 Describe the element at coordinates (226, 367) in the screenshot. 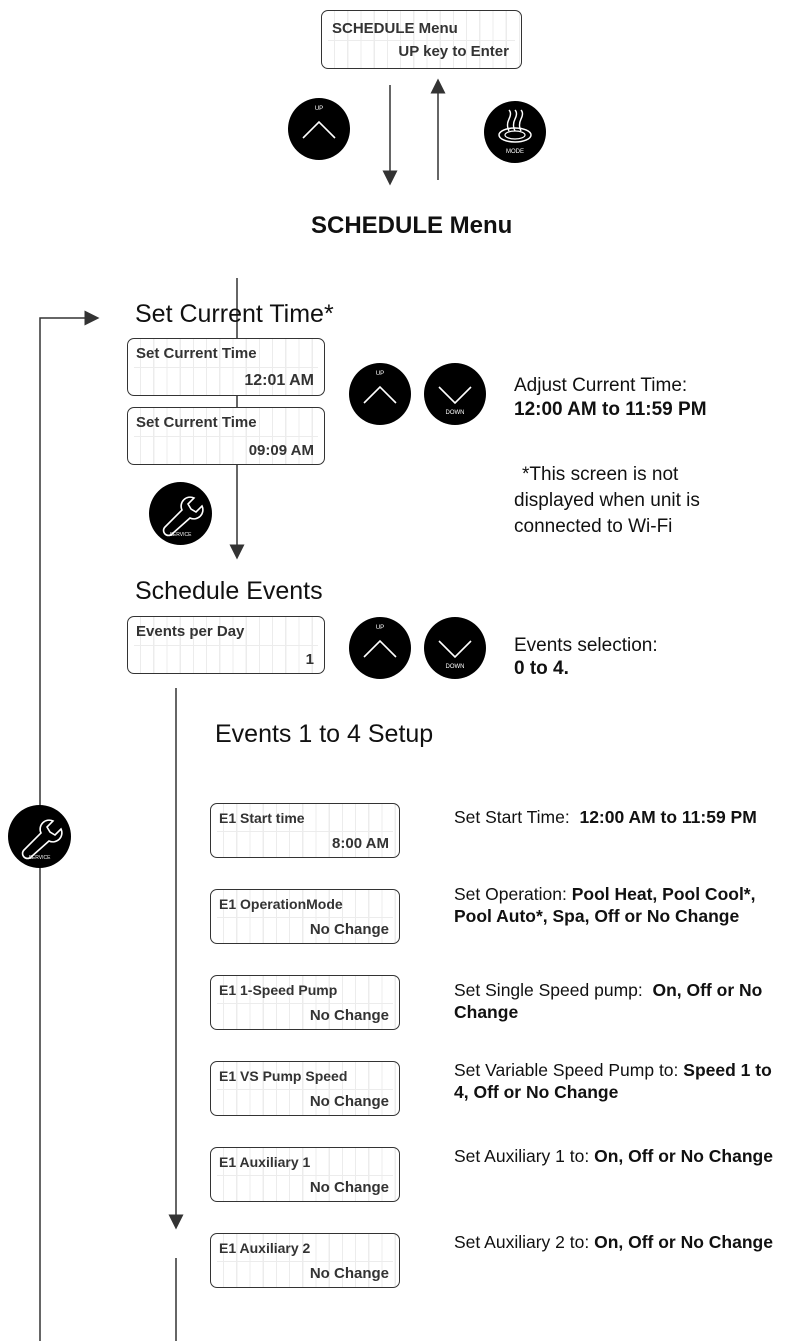

I see `set-time-display-1: Set Current Time 12:01 AM` at that location.